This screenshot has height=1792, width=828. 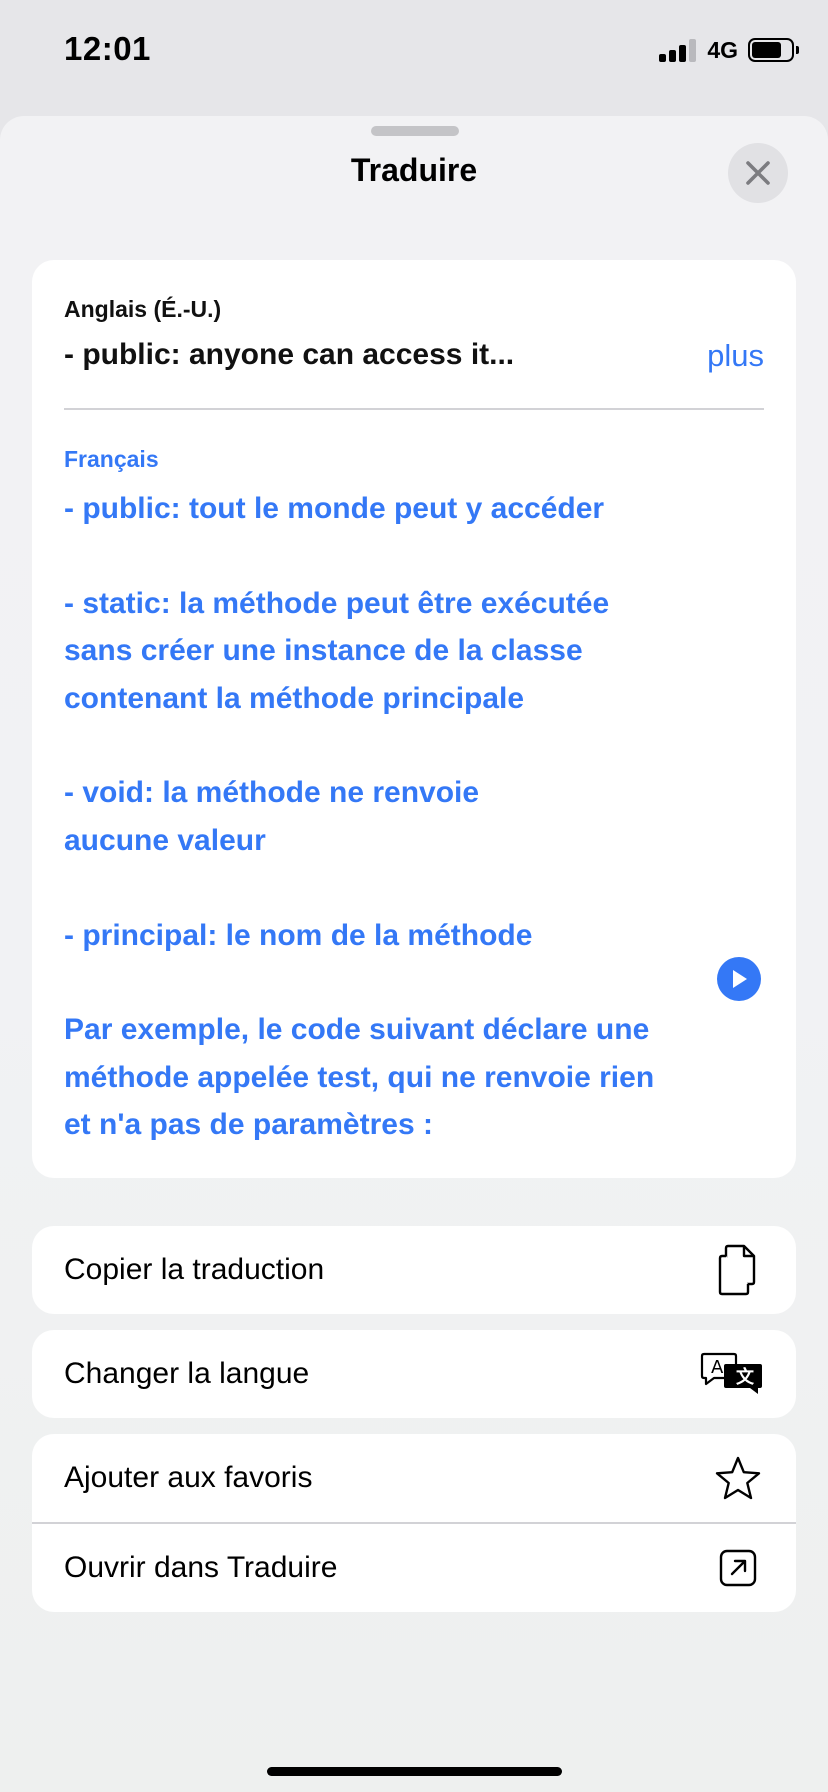 I want to click on network-type: 4G, so click(x=722, y=49).